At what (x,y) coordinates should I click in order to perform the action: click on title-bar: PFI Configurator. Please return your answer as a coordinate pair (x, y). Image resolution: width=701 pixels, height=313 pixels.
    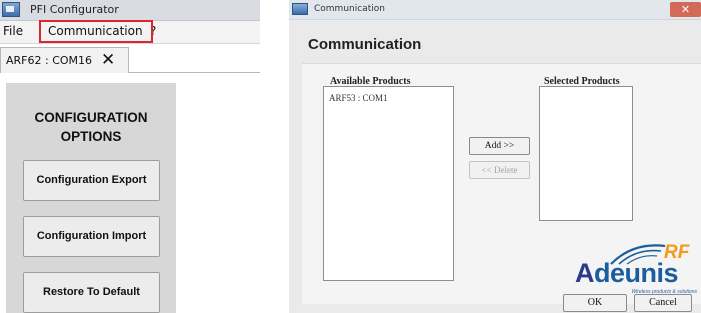
    Looking at the image, I should click on (130, 10).